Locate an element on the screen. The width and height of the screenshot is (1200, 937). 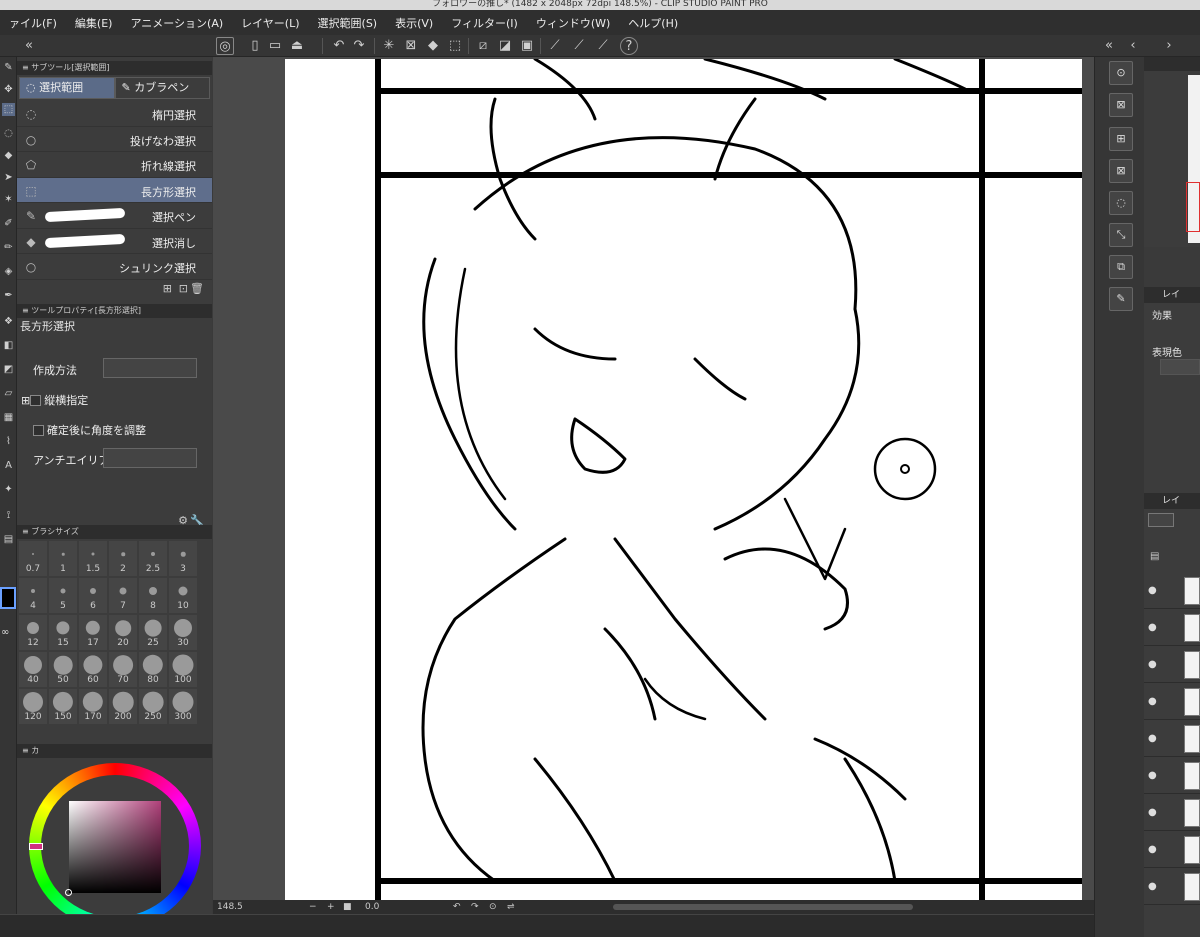
ruler-layer-icon: ◪ is located at coordinates (505, 46).